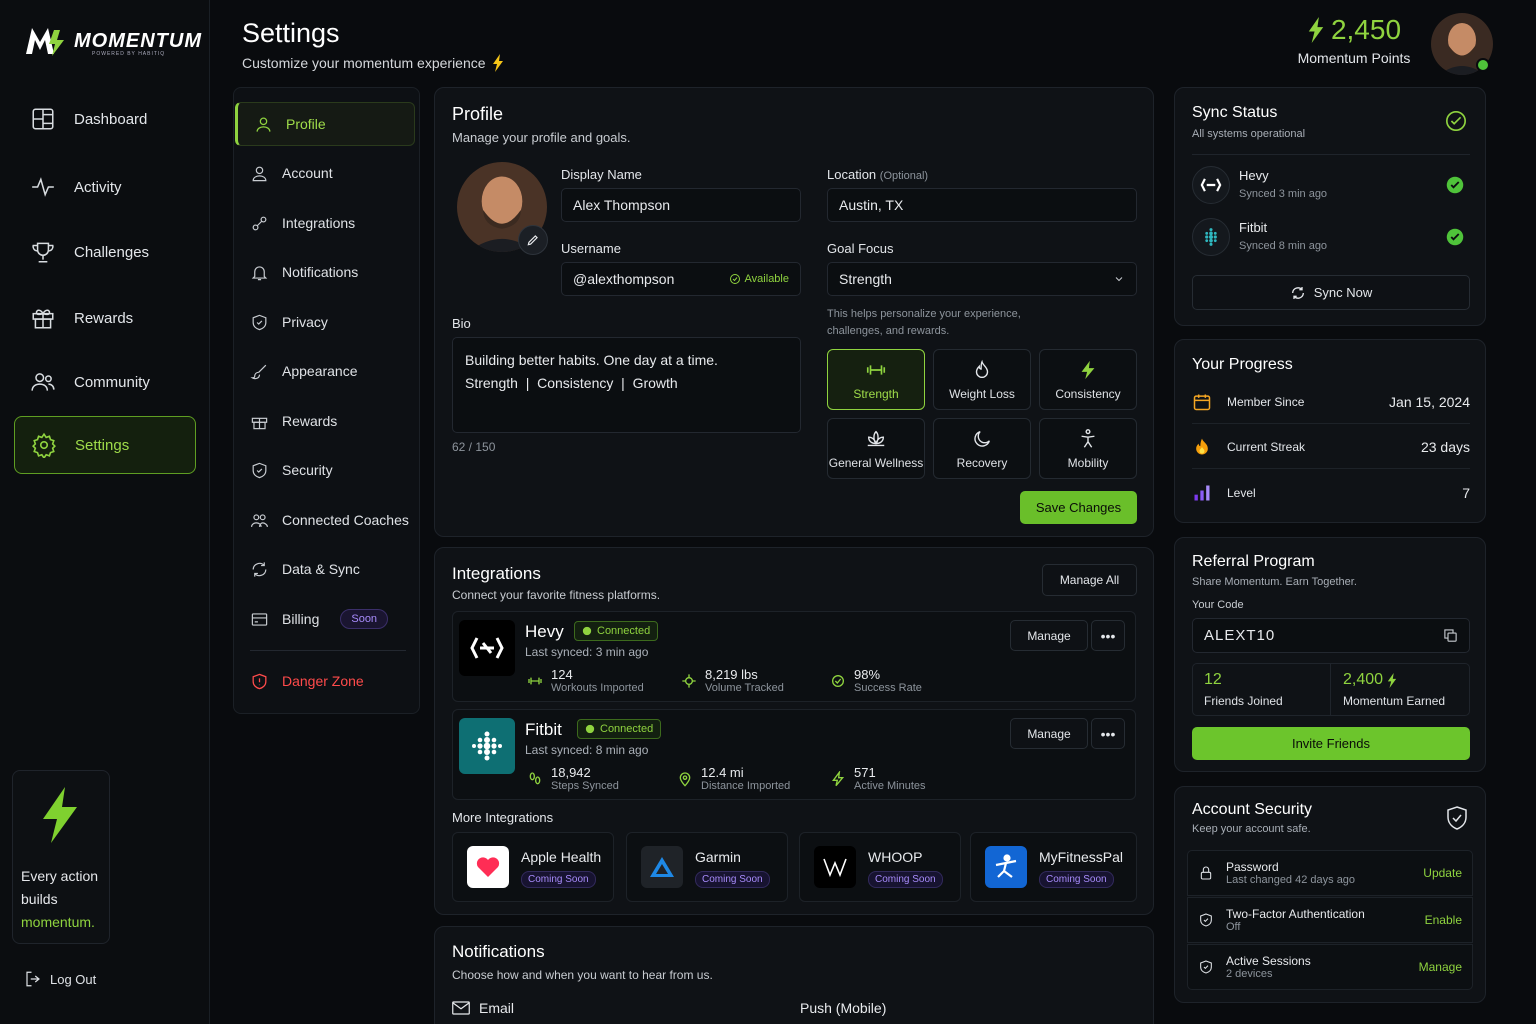  I want to click on connected-icon, so click(590, 729).